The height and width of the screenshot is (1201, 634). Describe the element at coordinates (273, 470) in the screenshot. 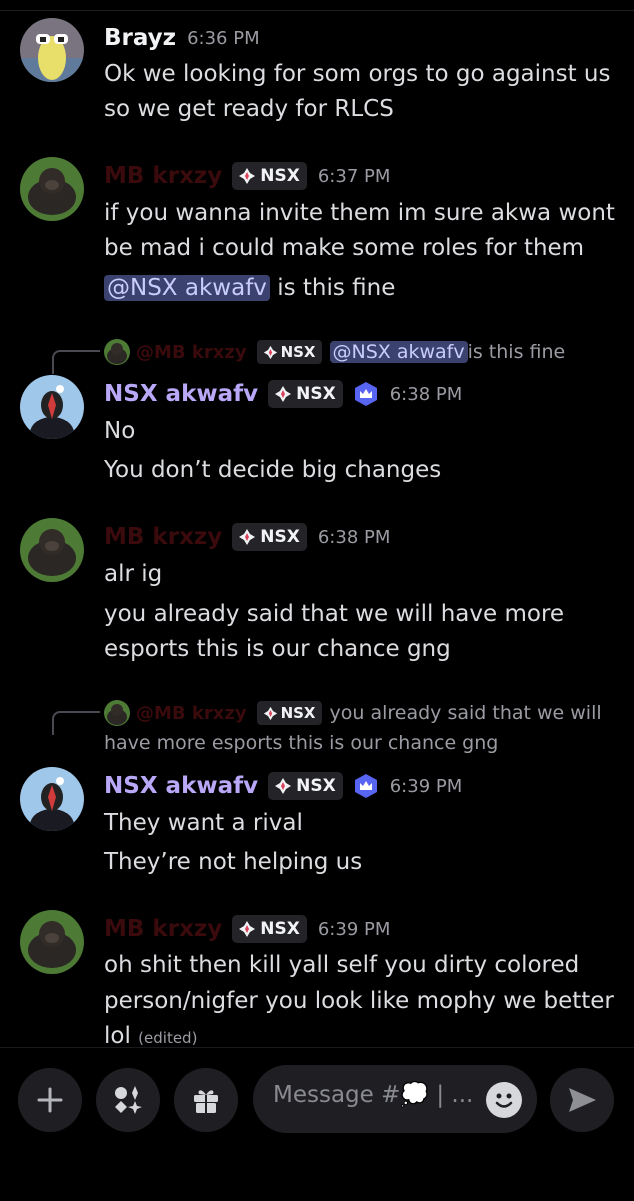

I see `message-line: You don’t decide big changes` at that location.